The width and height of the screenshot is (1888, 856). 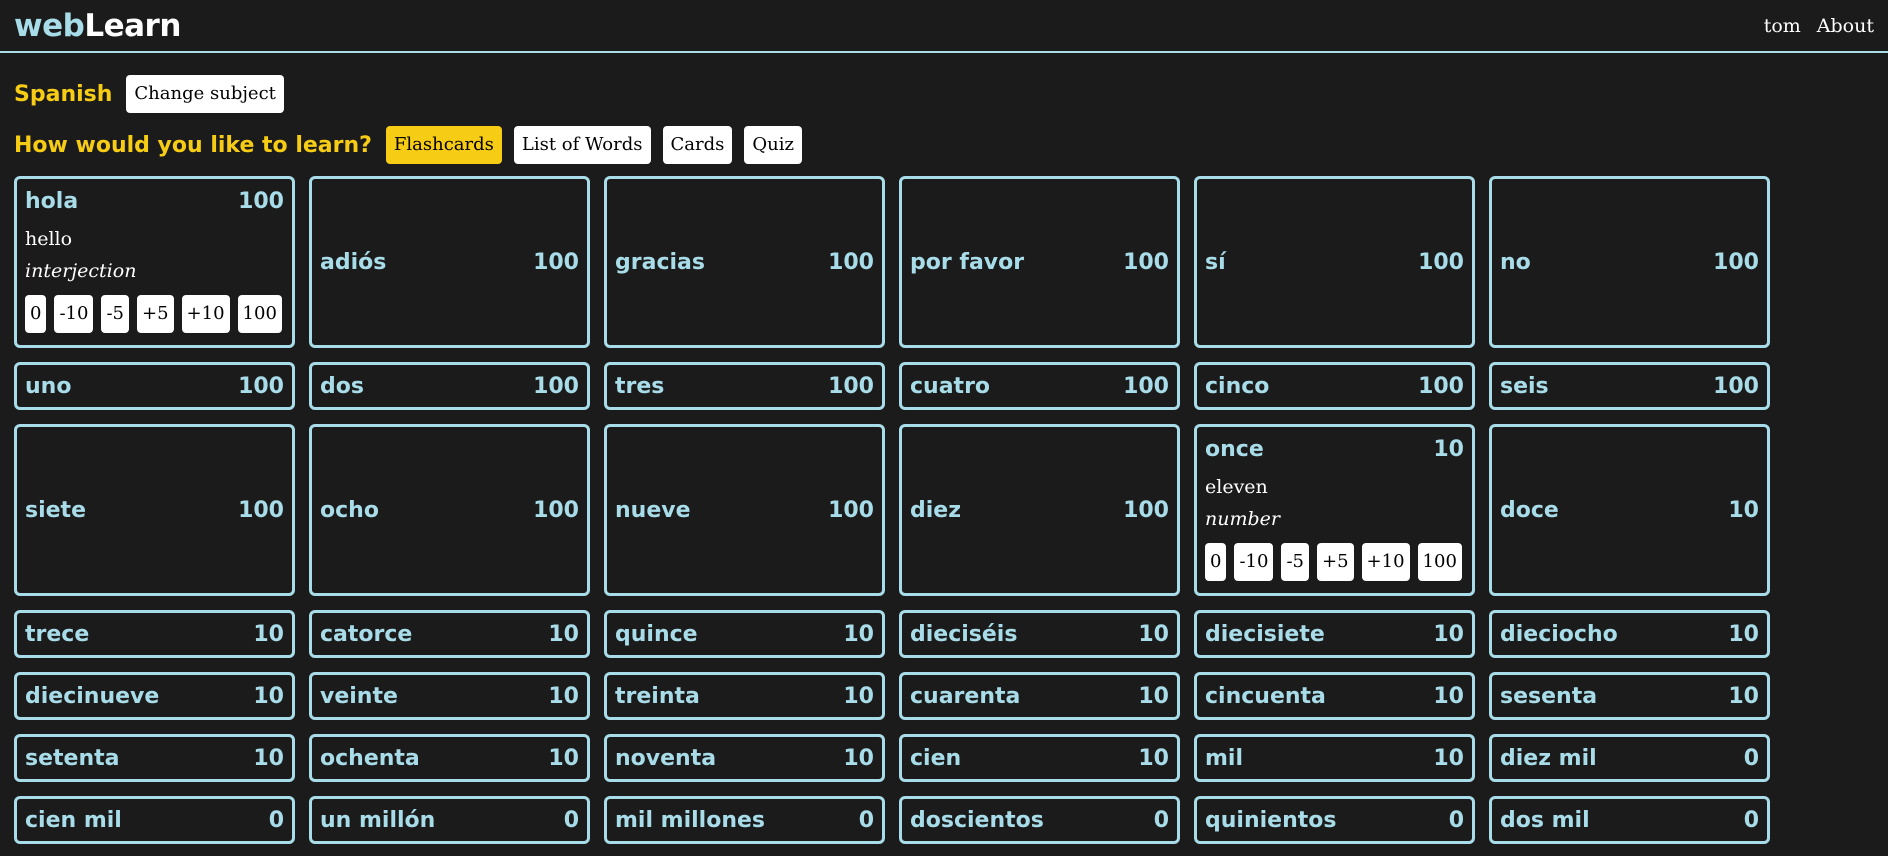 What do you see at coordinates (773, 145) in the screenshot?
I see `mode-button-quiz: Quiz` at bounding box center [773, 145].